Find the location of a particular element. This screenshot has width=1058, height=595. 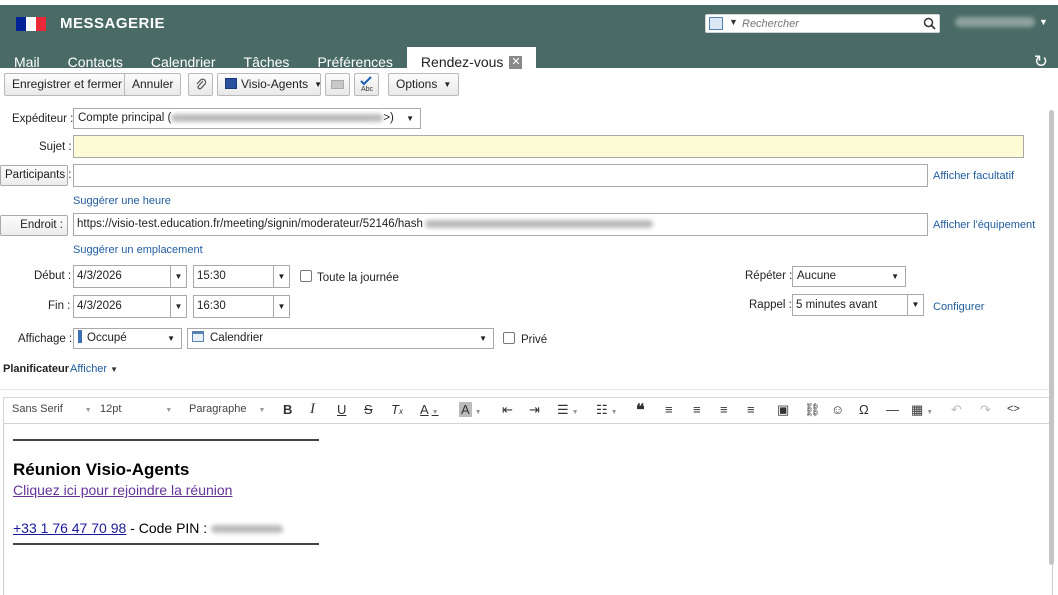

calendar-select: Calendrier ▼ is located at coordinates (340, 338).